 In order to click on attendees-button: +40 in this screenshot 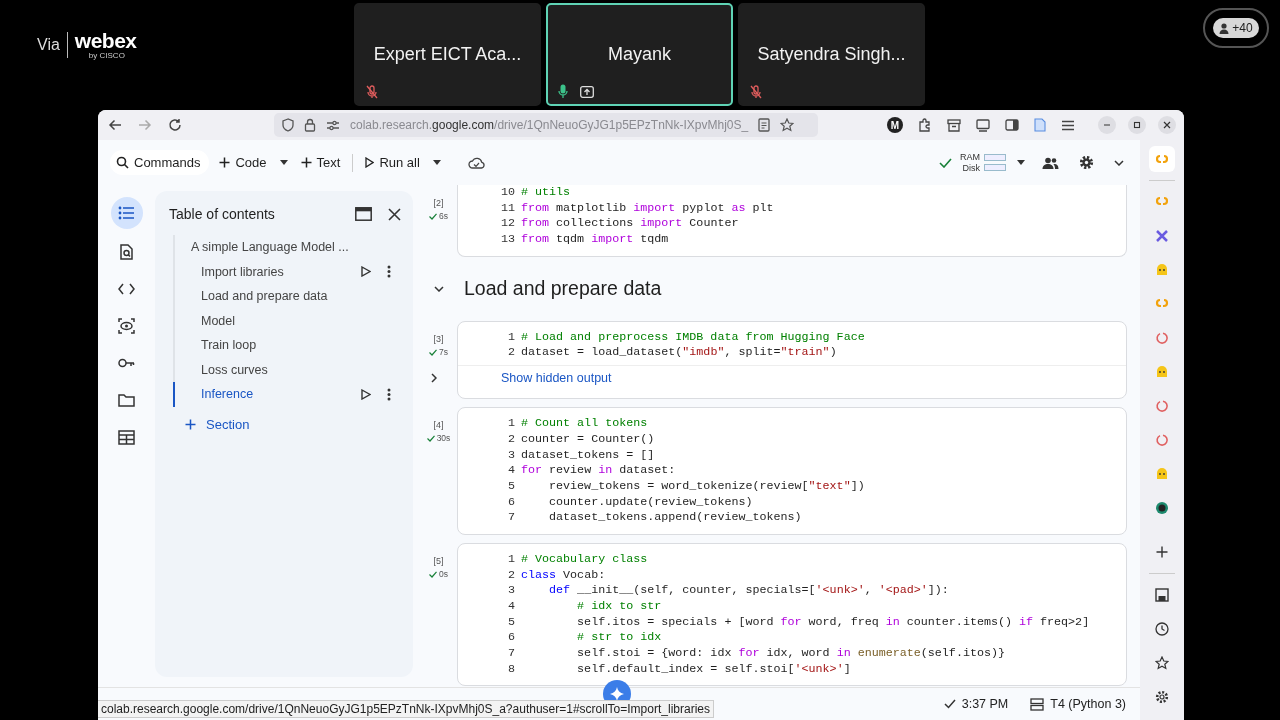, I will do `click(1236, 28)`.